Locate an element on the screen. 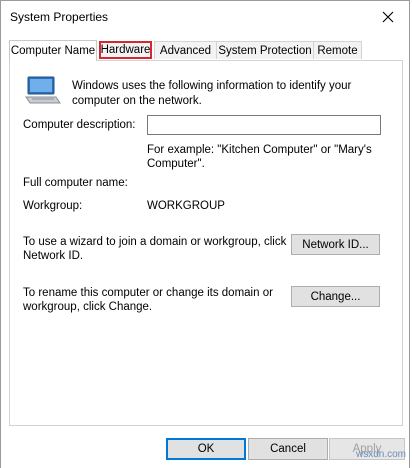 The height and width of the screenshot is (468, 412). tab-advanced: Advanced is located at coordinates (185, 50).